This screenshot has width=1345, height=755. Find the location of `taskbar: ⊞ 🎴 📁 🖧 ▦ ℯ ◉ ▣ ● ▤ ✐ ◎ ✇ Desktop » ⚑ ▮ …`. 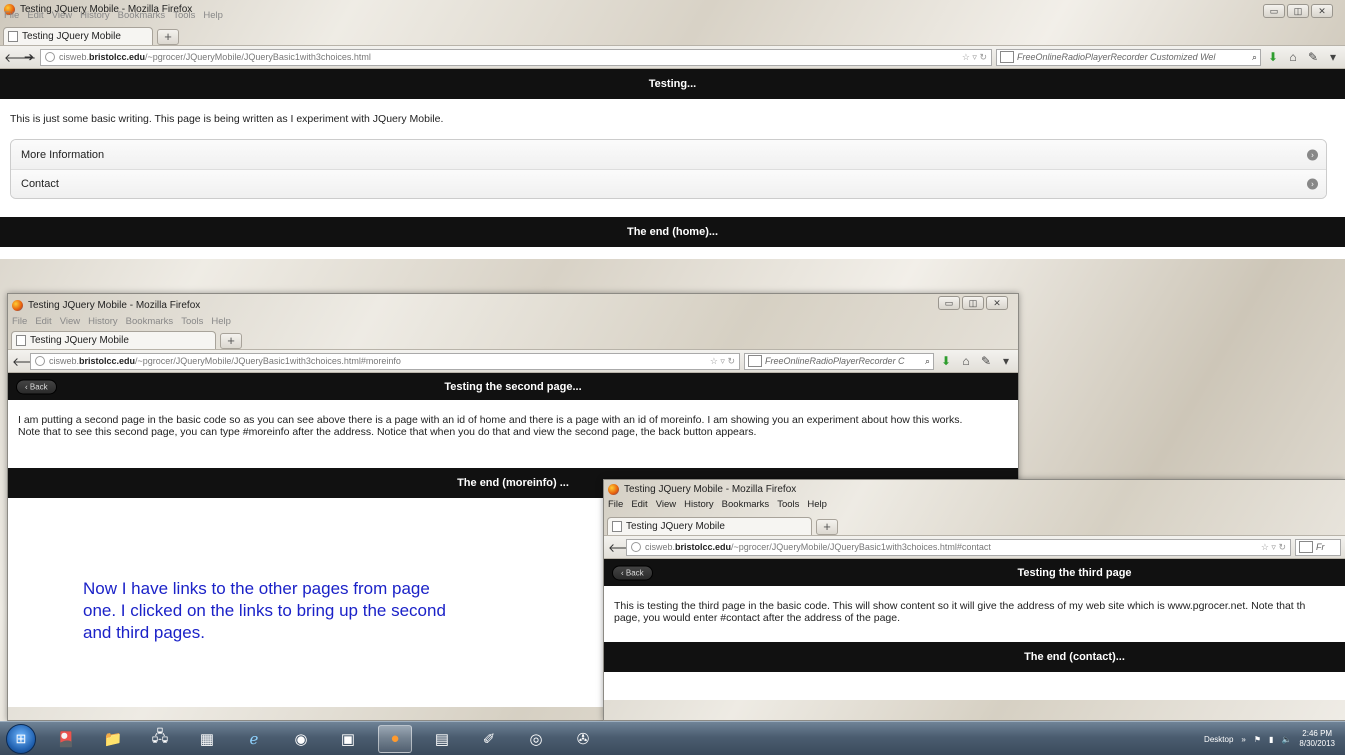

taskbar: ⊞ 🎴 📁 🖧 ▦ ℯ ◉ ▣ ● ▤ ✐ ◎ ✇ Desktop » ⚑ ▮ … is located at coordinates (672, 738).